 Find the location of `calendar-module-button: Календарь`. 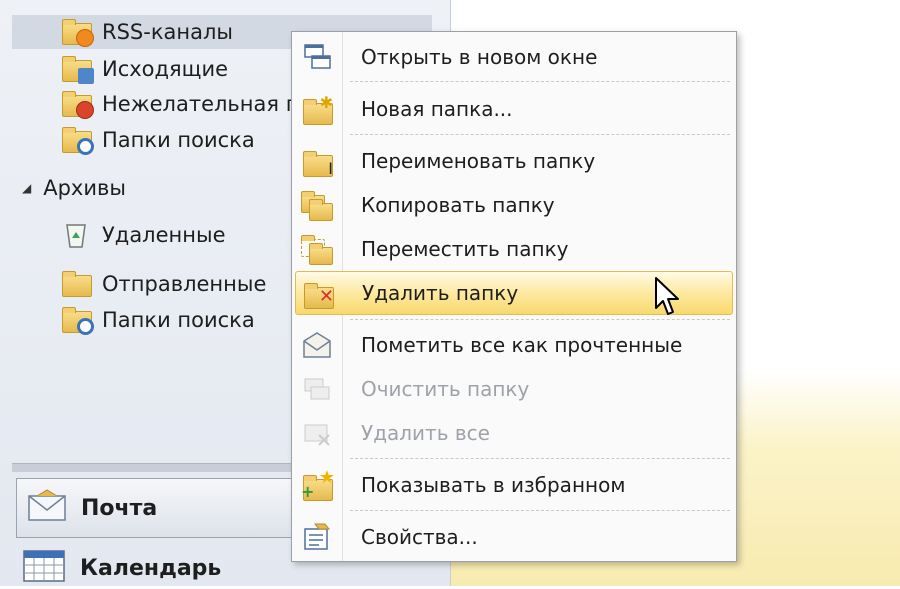

calendar-module-button: Календарь is located at coordinates (121, 568).